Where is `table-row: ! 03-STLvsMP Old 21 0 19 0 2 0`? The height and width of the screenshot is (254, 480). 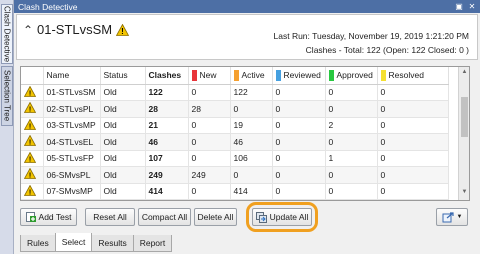 table-row: ! 03-STLvsMP Old 21 0 19 0 2 0 is located at coordinates (235, 125).